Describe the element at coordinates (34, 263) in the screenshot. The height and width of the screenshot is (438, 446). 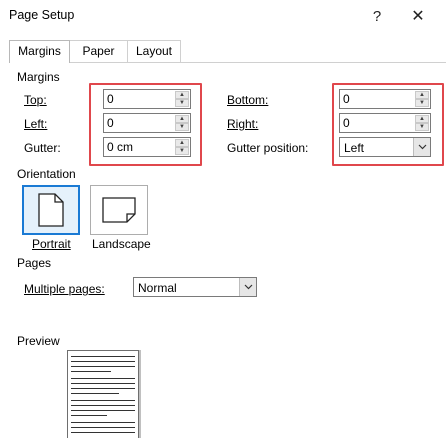
I see `pages-section-label: Pages` at that location.